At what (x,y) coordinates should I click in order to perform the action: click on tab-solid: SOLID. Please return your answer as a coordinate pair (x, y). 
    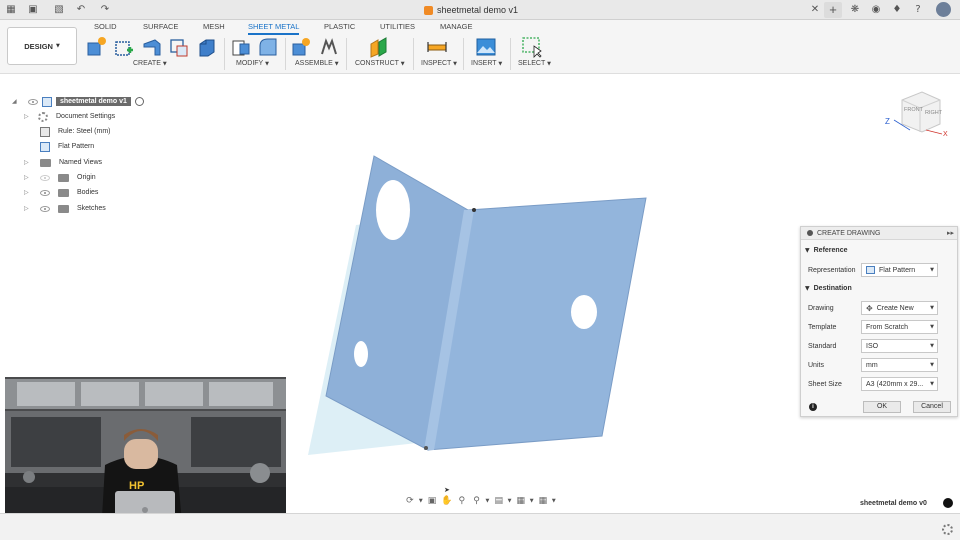
    Looking at the image, I should click on (105, 28).